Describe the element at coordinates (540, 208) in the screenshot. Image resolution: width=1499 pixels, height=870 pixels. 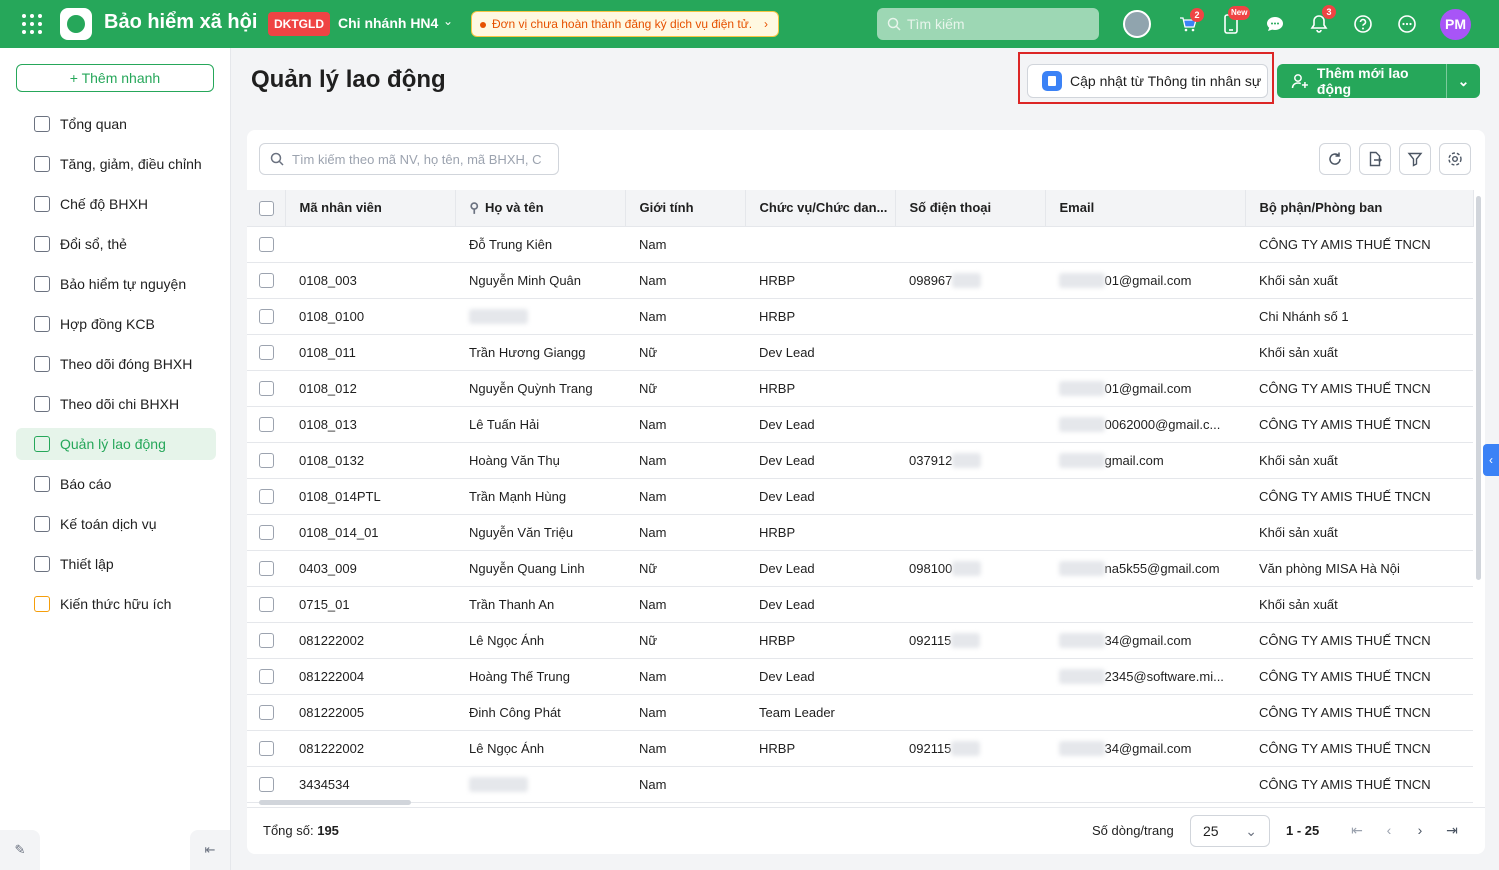
I see `column-header: ⚲ Họ và tên` at that location.